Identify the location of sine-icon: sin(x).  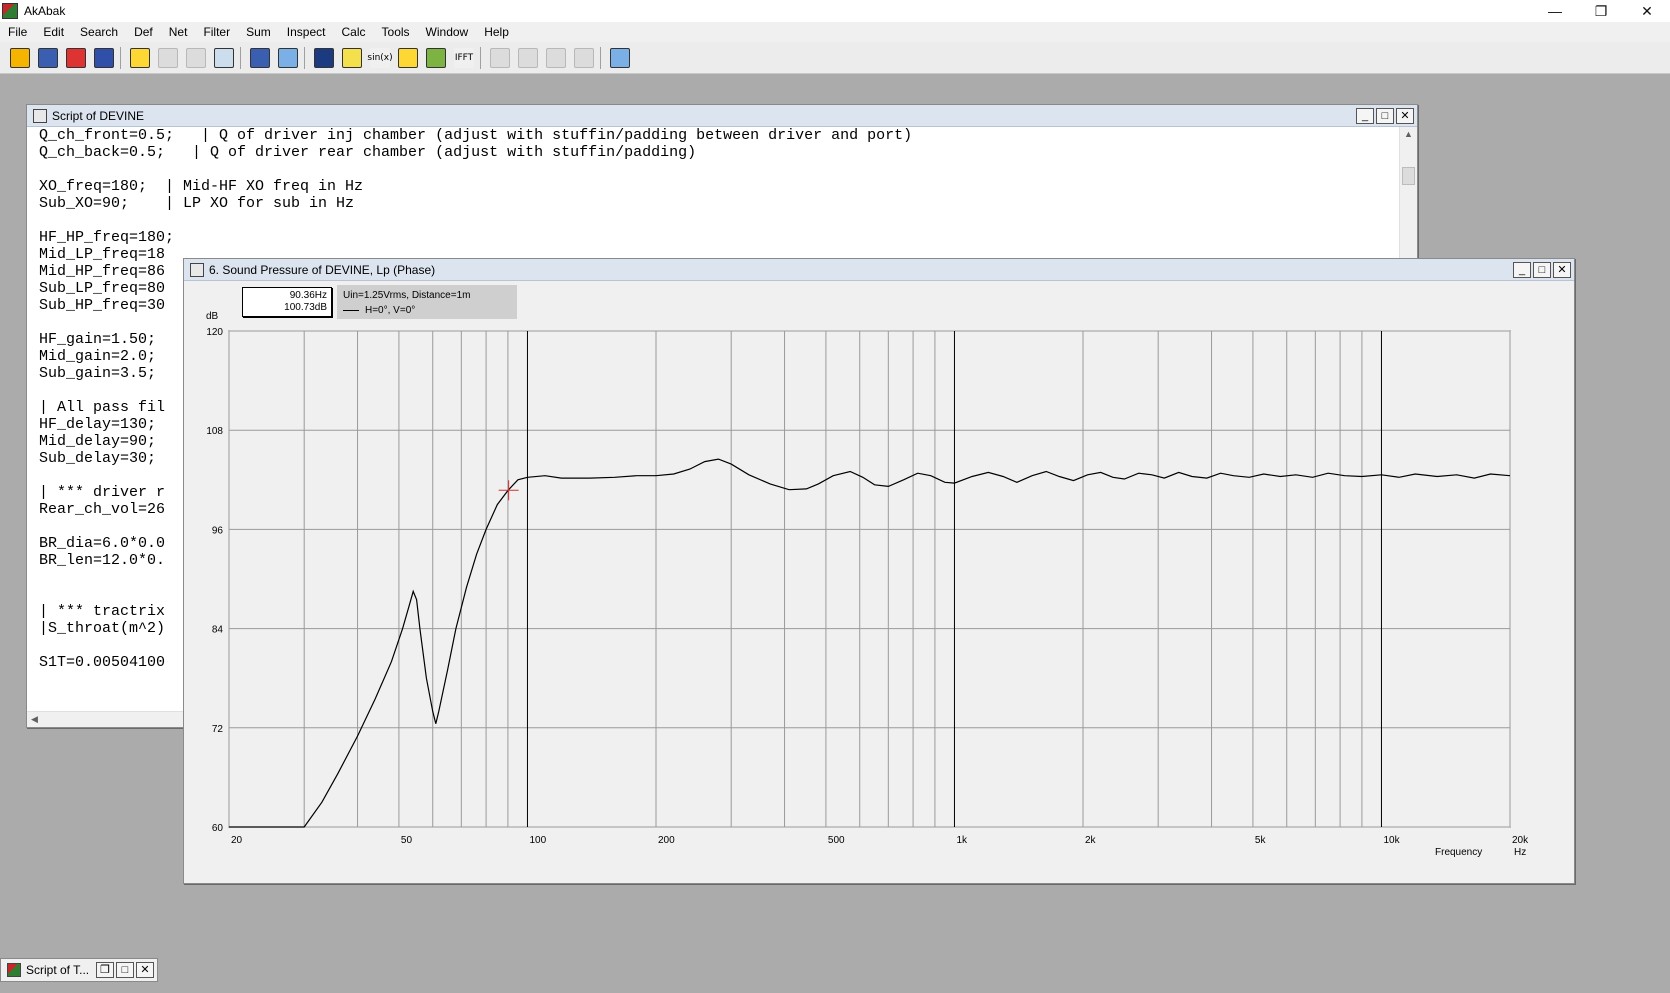
(380, 58).